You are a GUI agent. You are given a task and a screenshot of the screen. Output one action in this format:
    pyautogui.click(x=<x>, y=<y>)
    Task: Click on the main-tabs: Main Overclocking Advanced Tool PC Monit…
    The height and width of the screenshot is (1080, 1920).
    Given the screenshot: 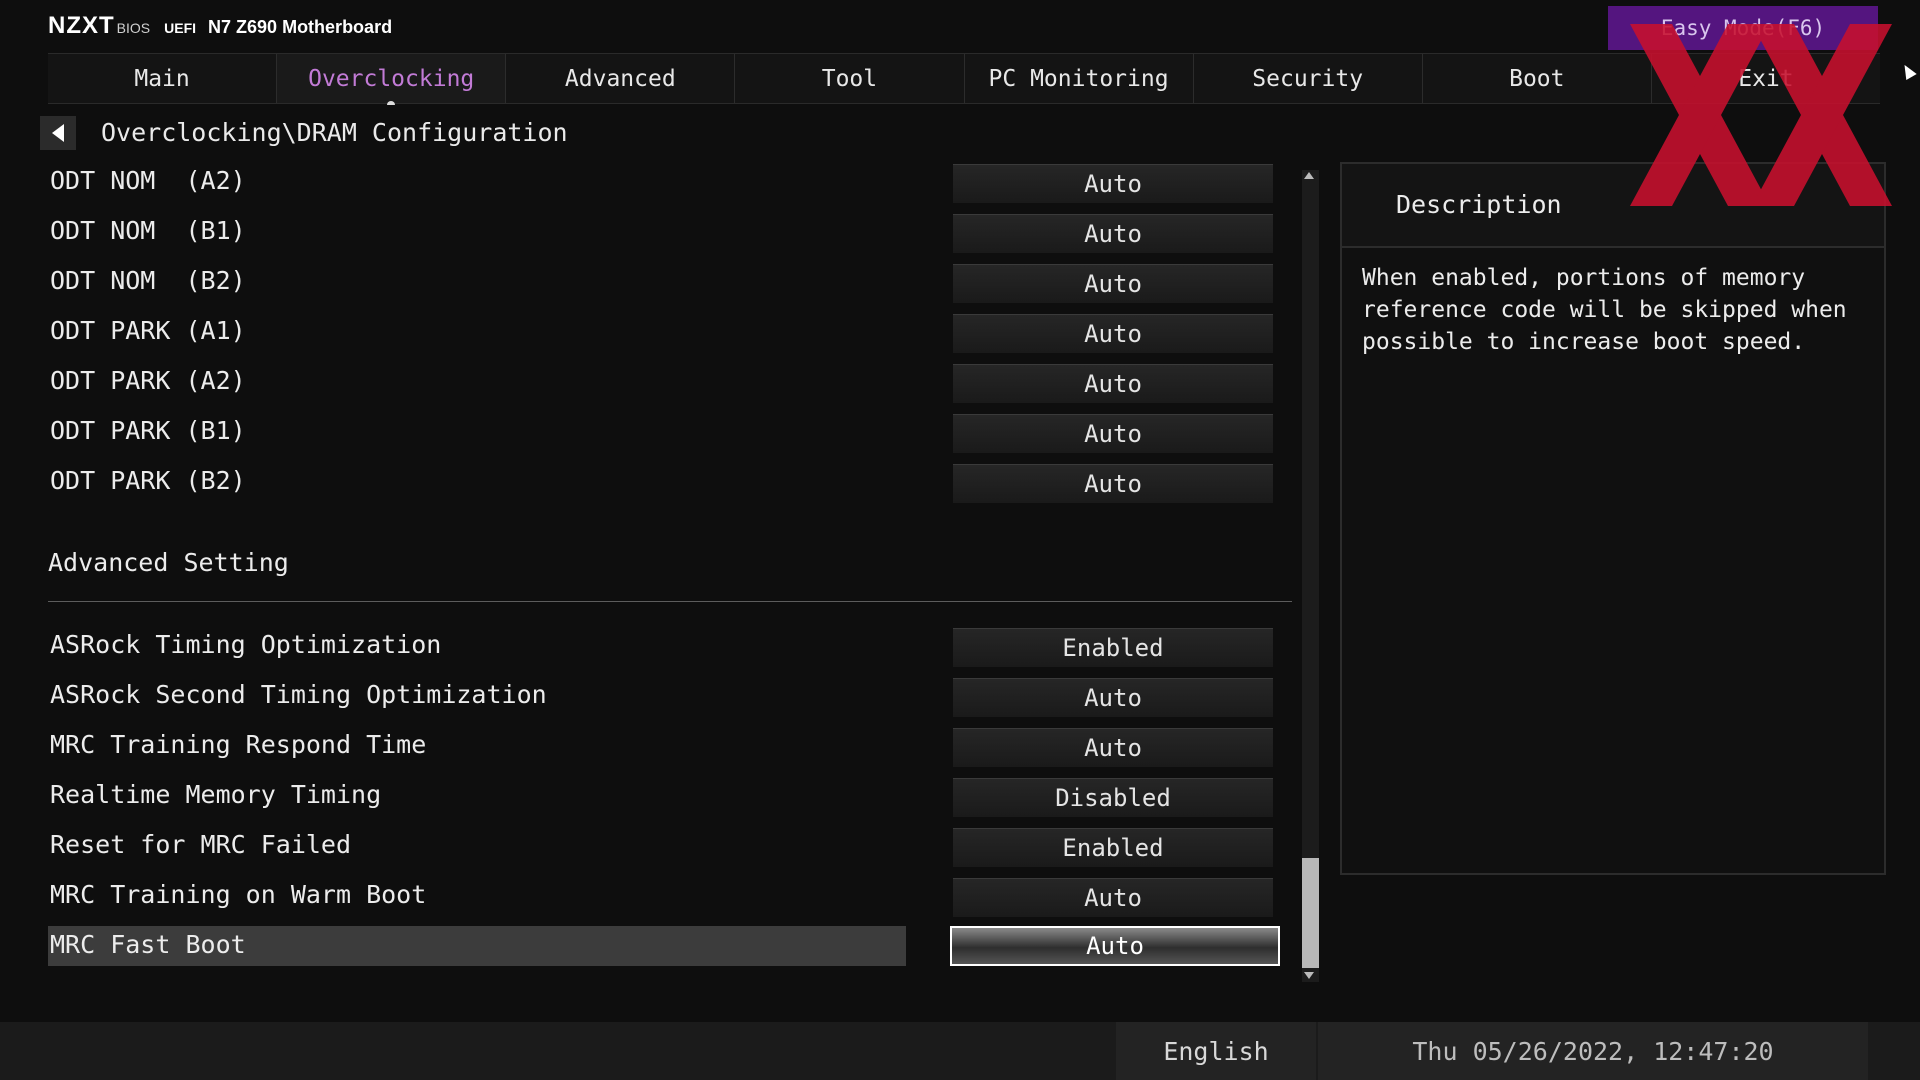 What is the action you would take?
    pyautogui.click(x=964, y=79)
    